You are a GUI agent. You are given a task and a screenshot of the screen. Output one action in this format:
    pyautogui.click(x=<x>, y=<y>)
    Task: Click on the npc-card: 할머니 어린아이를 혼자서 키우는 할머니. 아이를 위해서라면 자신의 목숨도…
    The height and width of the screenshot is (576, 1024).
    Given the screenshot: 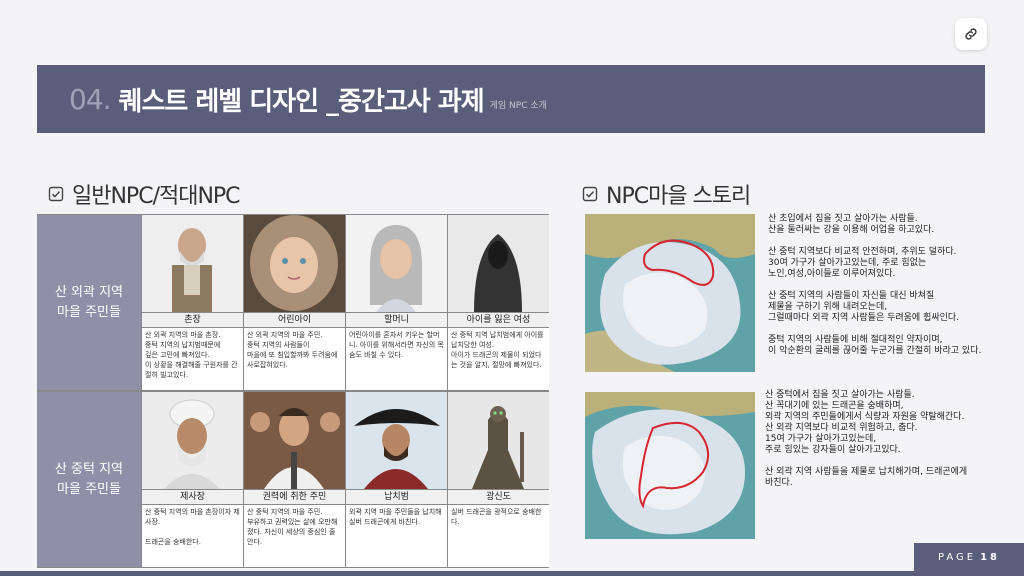 What is the action you would take?
    pyautogui.click(x=397, y=302)
    